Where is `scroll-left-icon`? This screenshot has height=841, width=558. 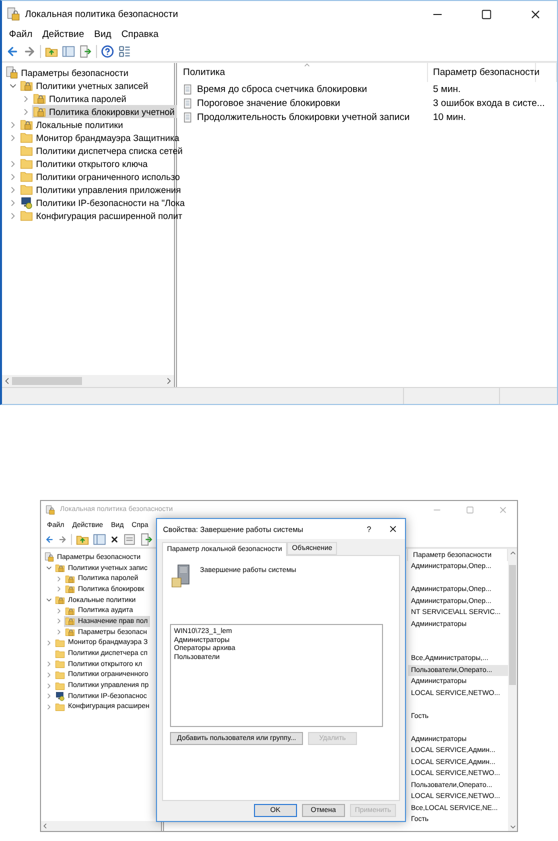 scroll-left-icon is located at coordinates (45, 826).